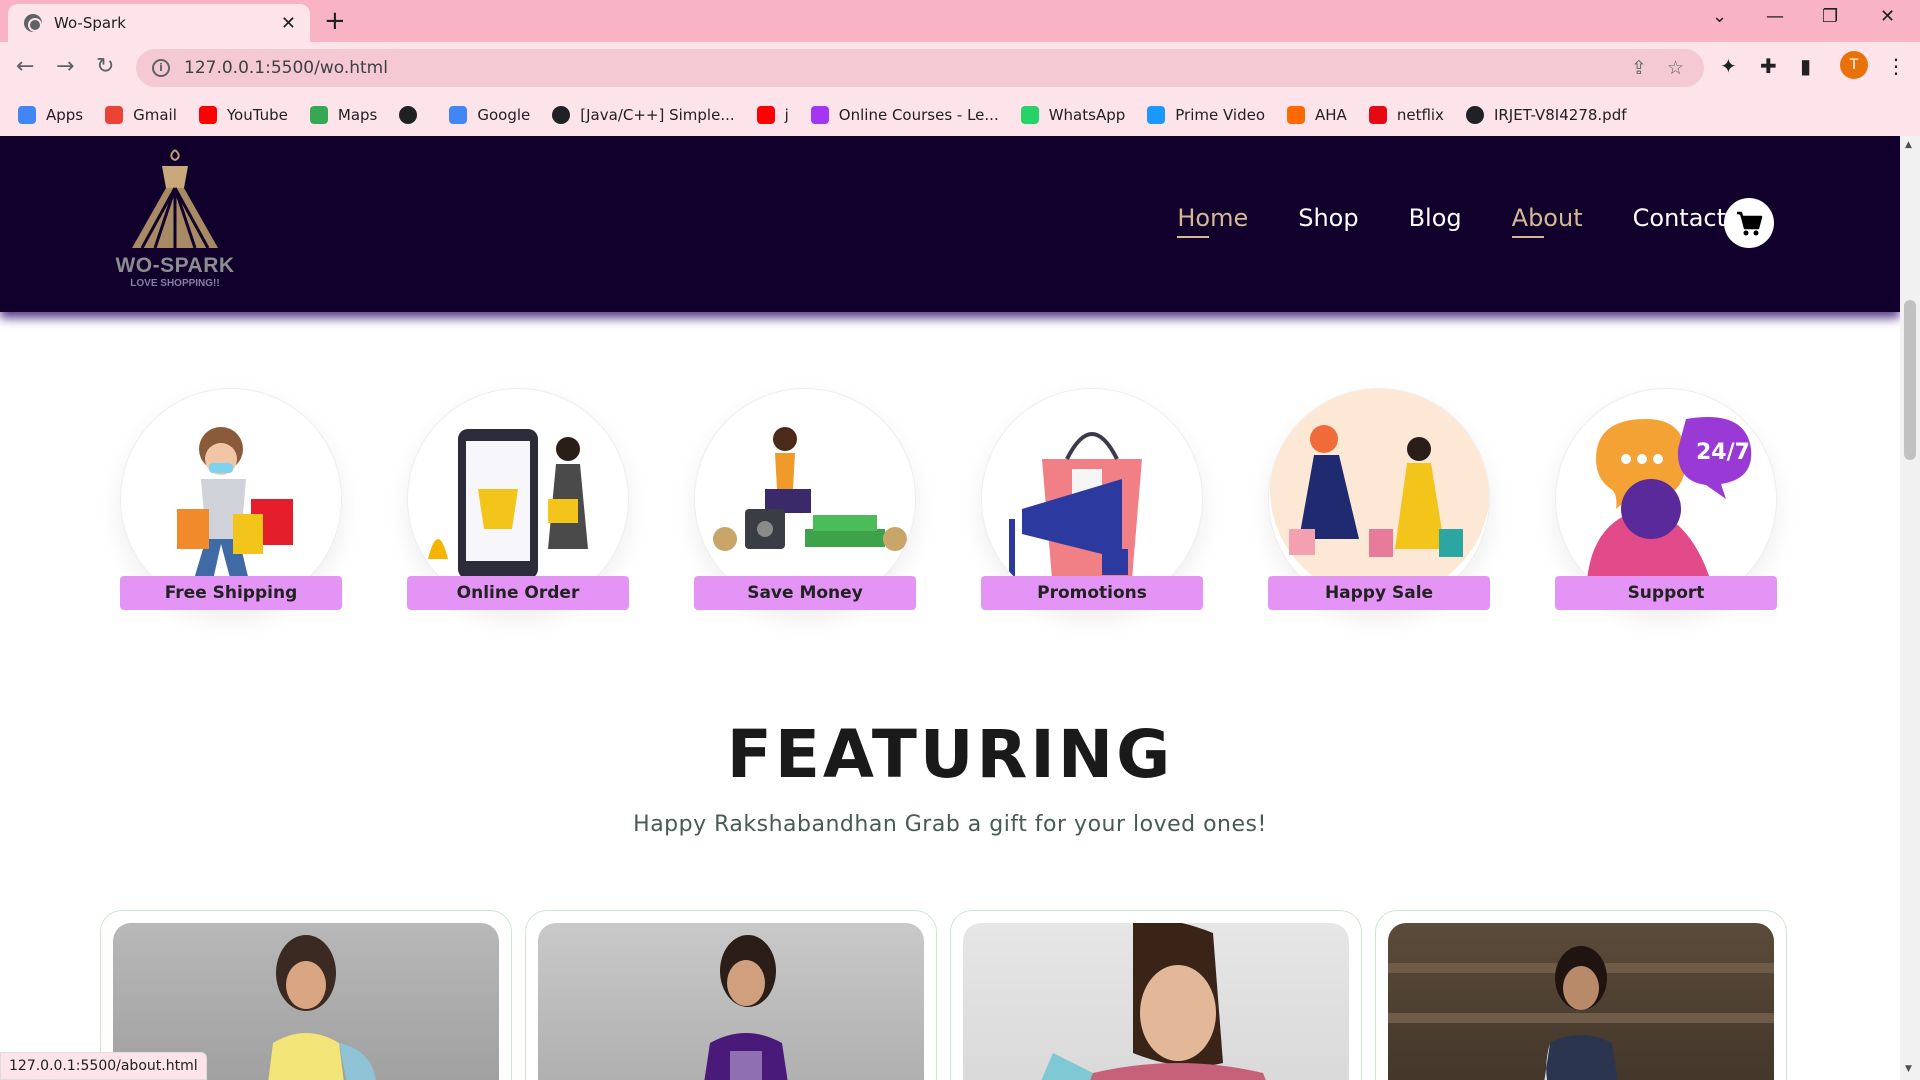 This screenshot has height=1080, width=1920. What do you see at coordinates (1679, 218) in the screenshot?
I see `nav-link-contact: Contact` at bounding box center [1679, 218].